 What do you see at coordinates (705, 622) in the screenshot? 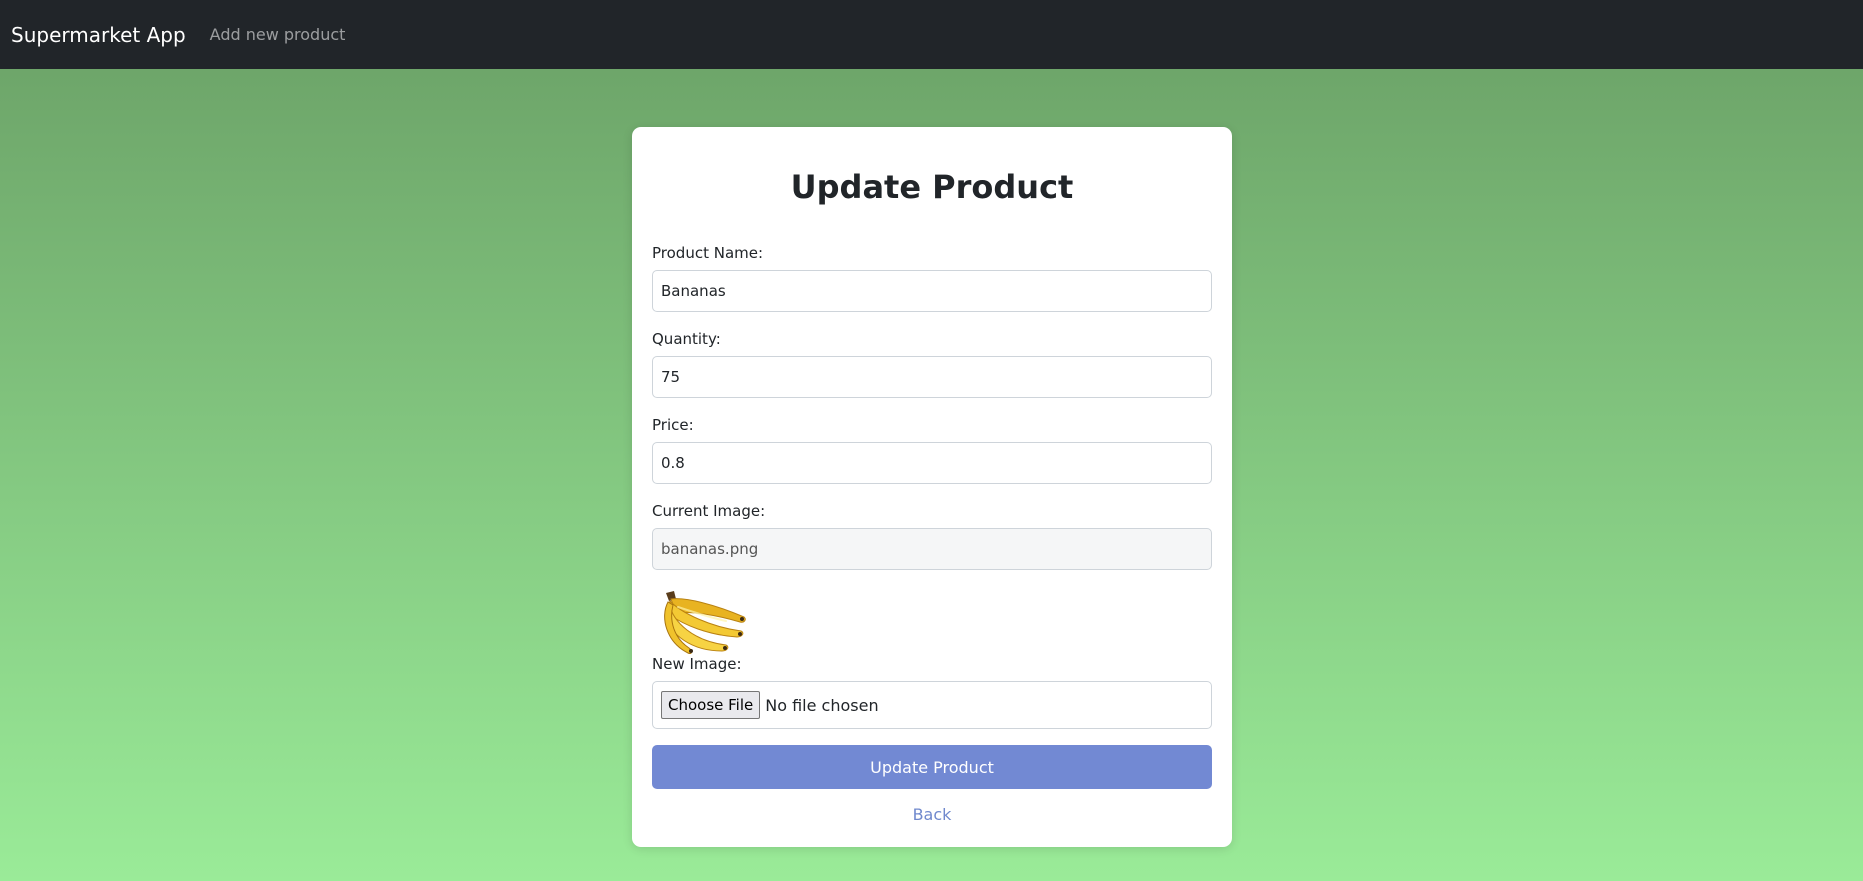
I see `banana-image` at bounding box center [705, 622].